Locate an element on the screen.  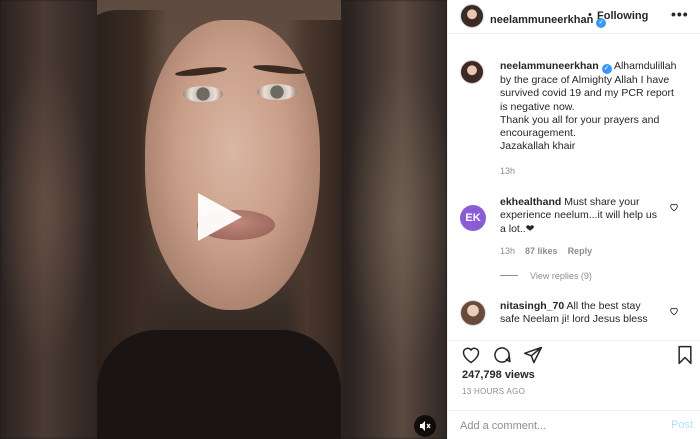
author-avatar is located at coordinates (472, 16).